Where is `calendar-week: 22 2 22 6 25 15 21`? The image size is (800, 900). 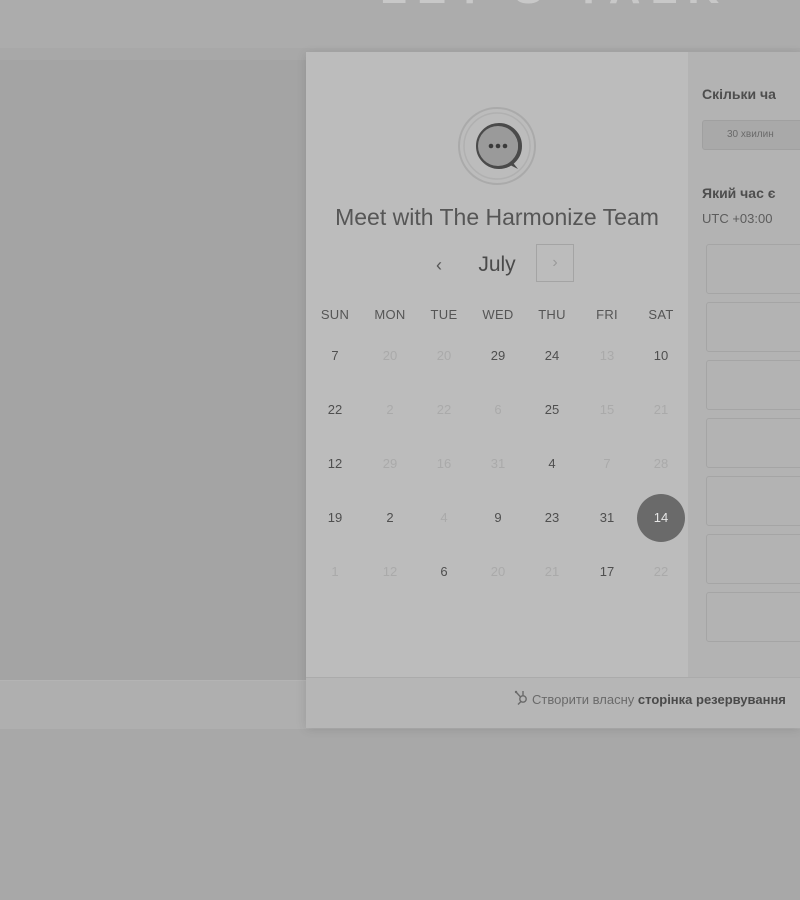
calendar-week: 22 2 22 6 25 15 21 is located at coordinates (497, 410).